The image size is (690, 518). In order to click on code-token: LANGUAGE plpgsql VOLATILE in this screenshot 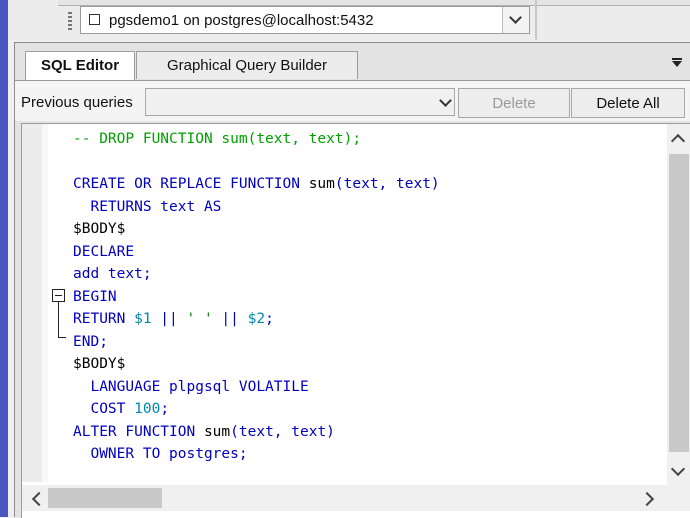, I will do `click(191, 386)`.